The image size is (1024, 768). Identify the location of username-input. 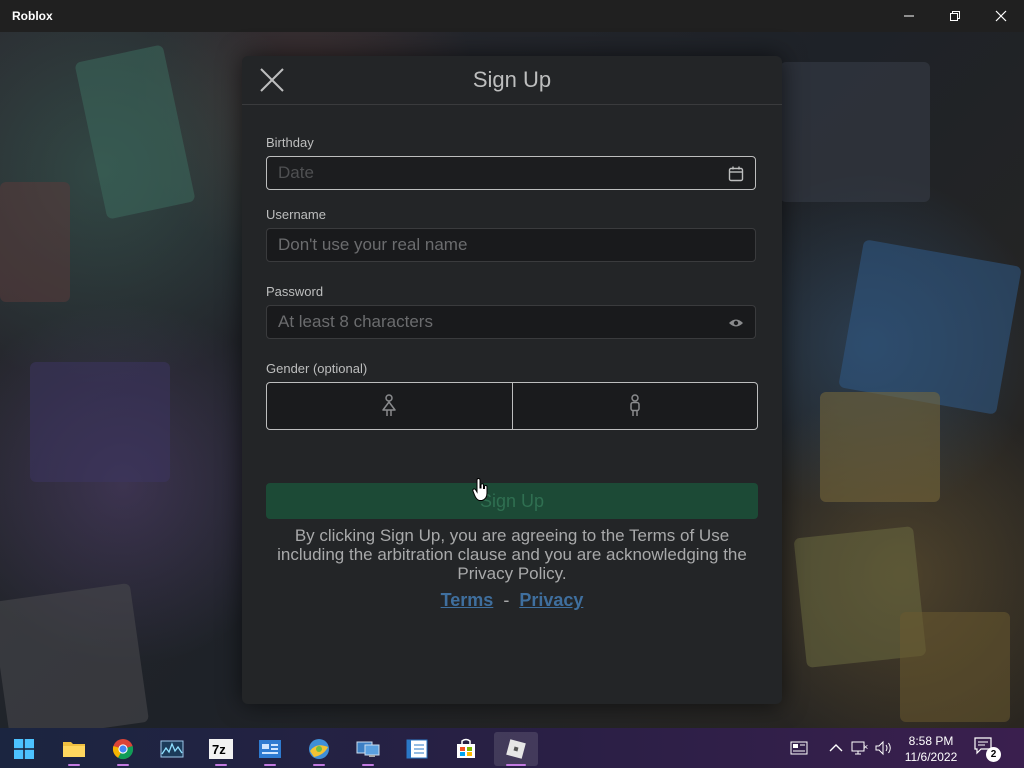
(511, 245).